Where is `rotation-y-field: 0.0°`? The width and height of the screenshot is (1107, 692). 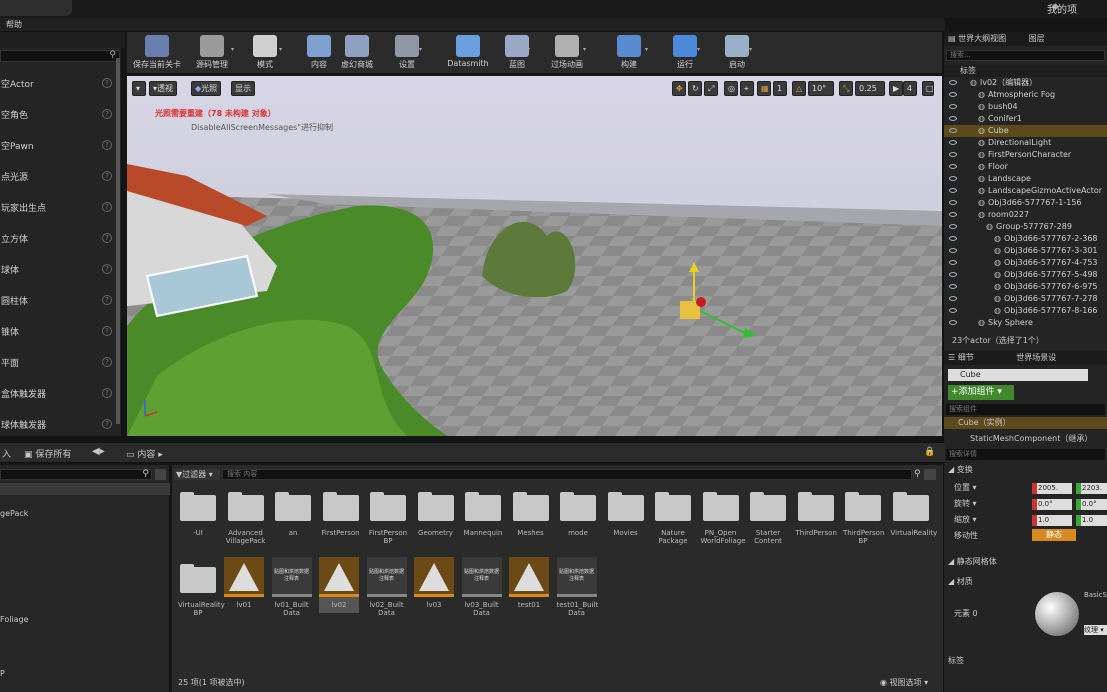 rotation-y-field: 0.0° is located at coordinates (1091, 504).